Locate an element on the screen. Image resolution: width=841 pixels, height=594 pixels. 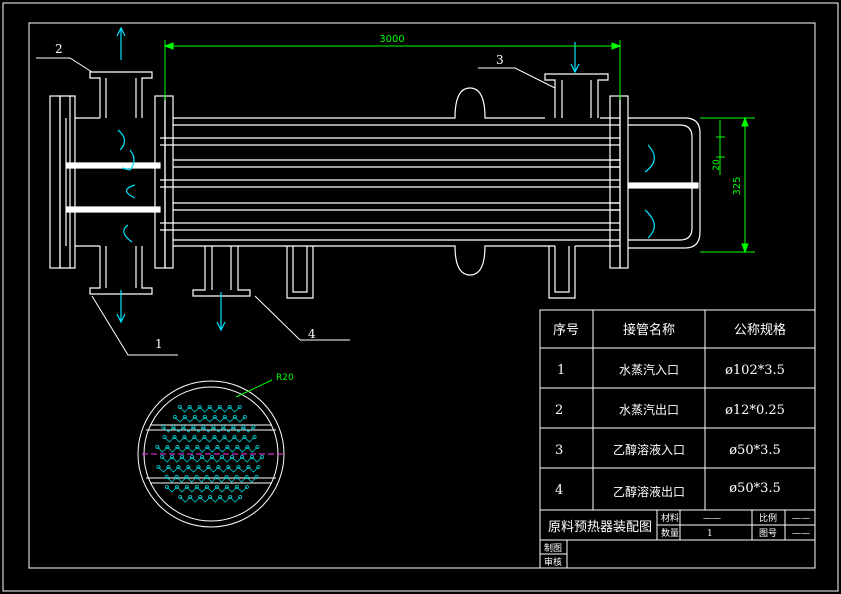
table-row-spec: ø12*0.25 is located at coordinates (755, 410).